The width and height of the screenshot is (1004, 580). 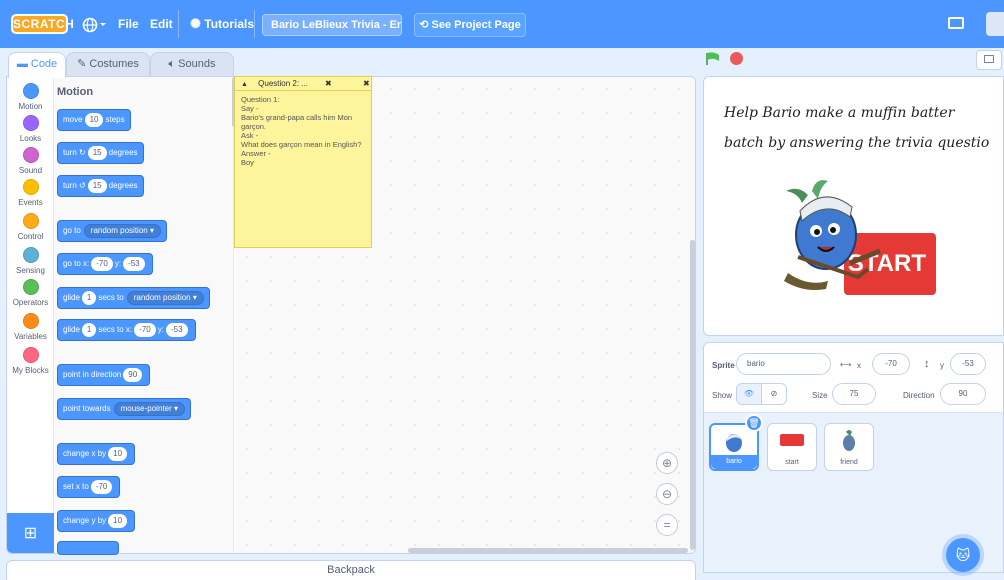 I want to click on turn-left-block: turn ↺ 15 degrees, so click(x=100, y=186).